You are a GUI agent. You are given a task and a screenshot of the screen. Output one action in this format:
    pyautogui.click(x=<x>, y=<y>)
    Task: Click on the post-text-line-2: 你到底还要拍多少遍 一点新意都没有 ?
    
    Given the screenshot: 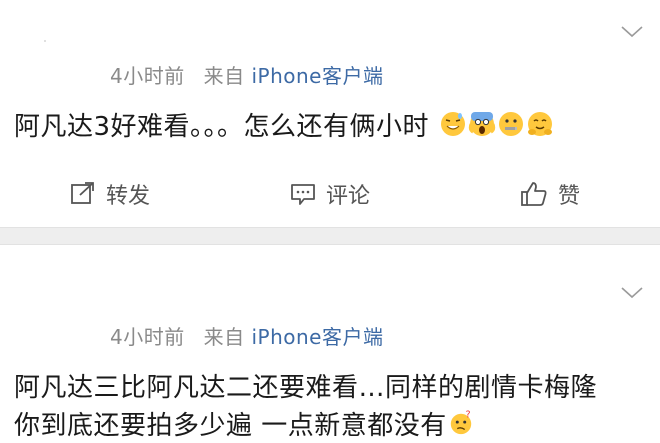 What is the action you would take?
    pyautogui.click(x=244, y=424)
    